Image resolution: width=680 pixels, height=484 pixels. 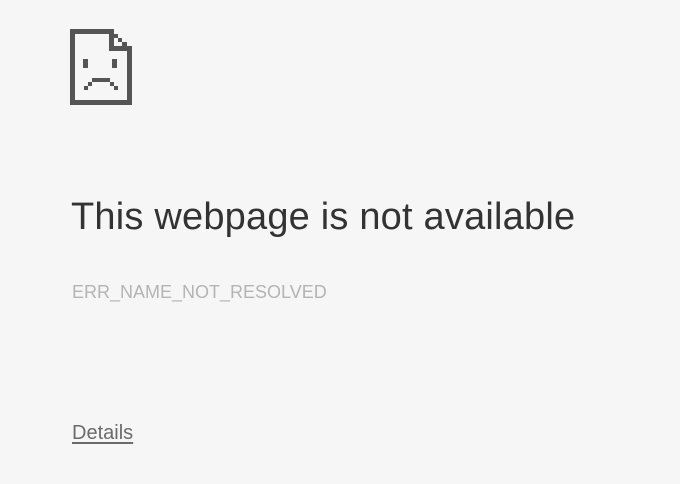 What do you see at coordinates (199, 292) in the screenshot?
I see `error-code: ERR_NAME_NOT_RESOLVED` at bounding box center [199, 292].